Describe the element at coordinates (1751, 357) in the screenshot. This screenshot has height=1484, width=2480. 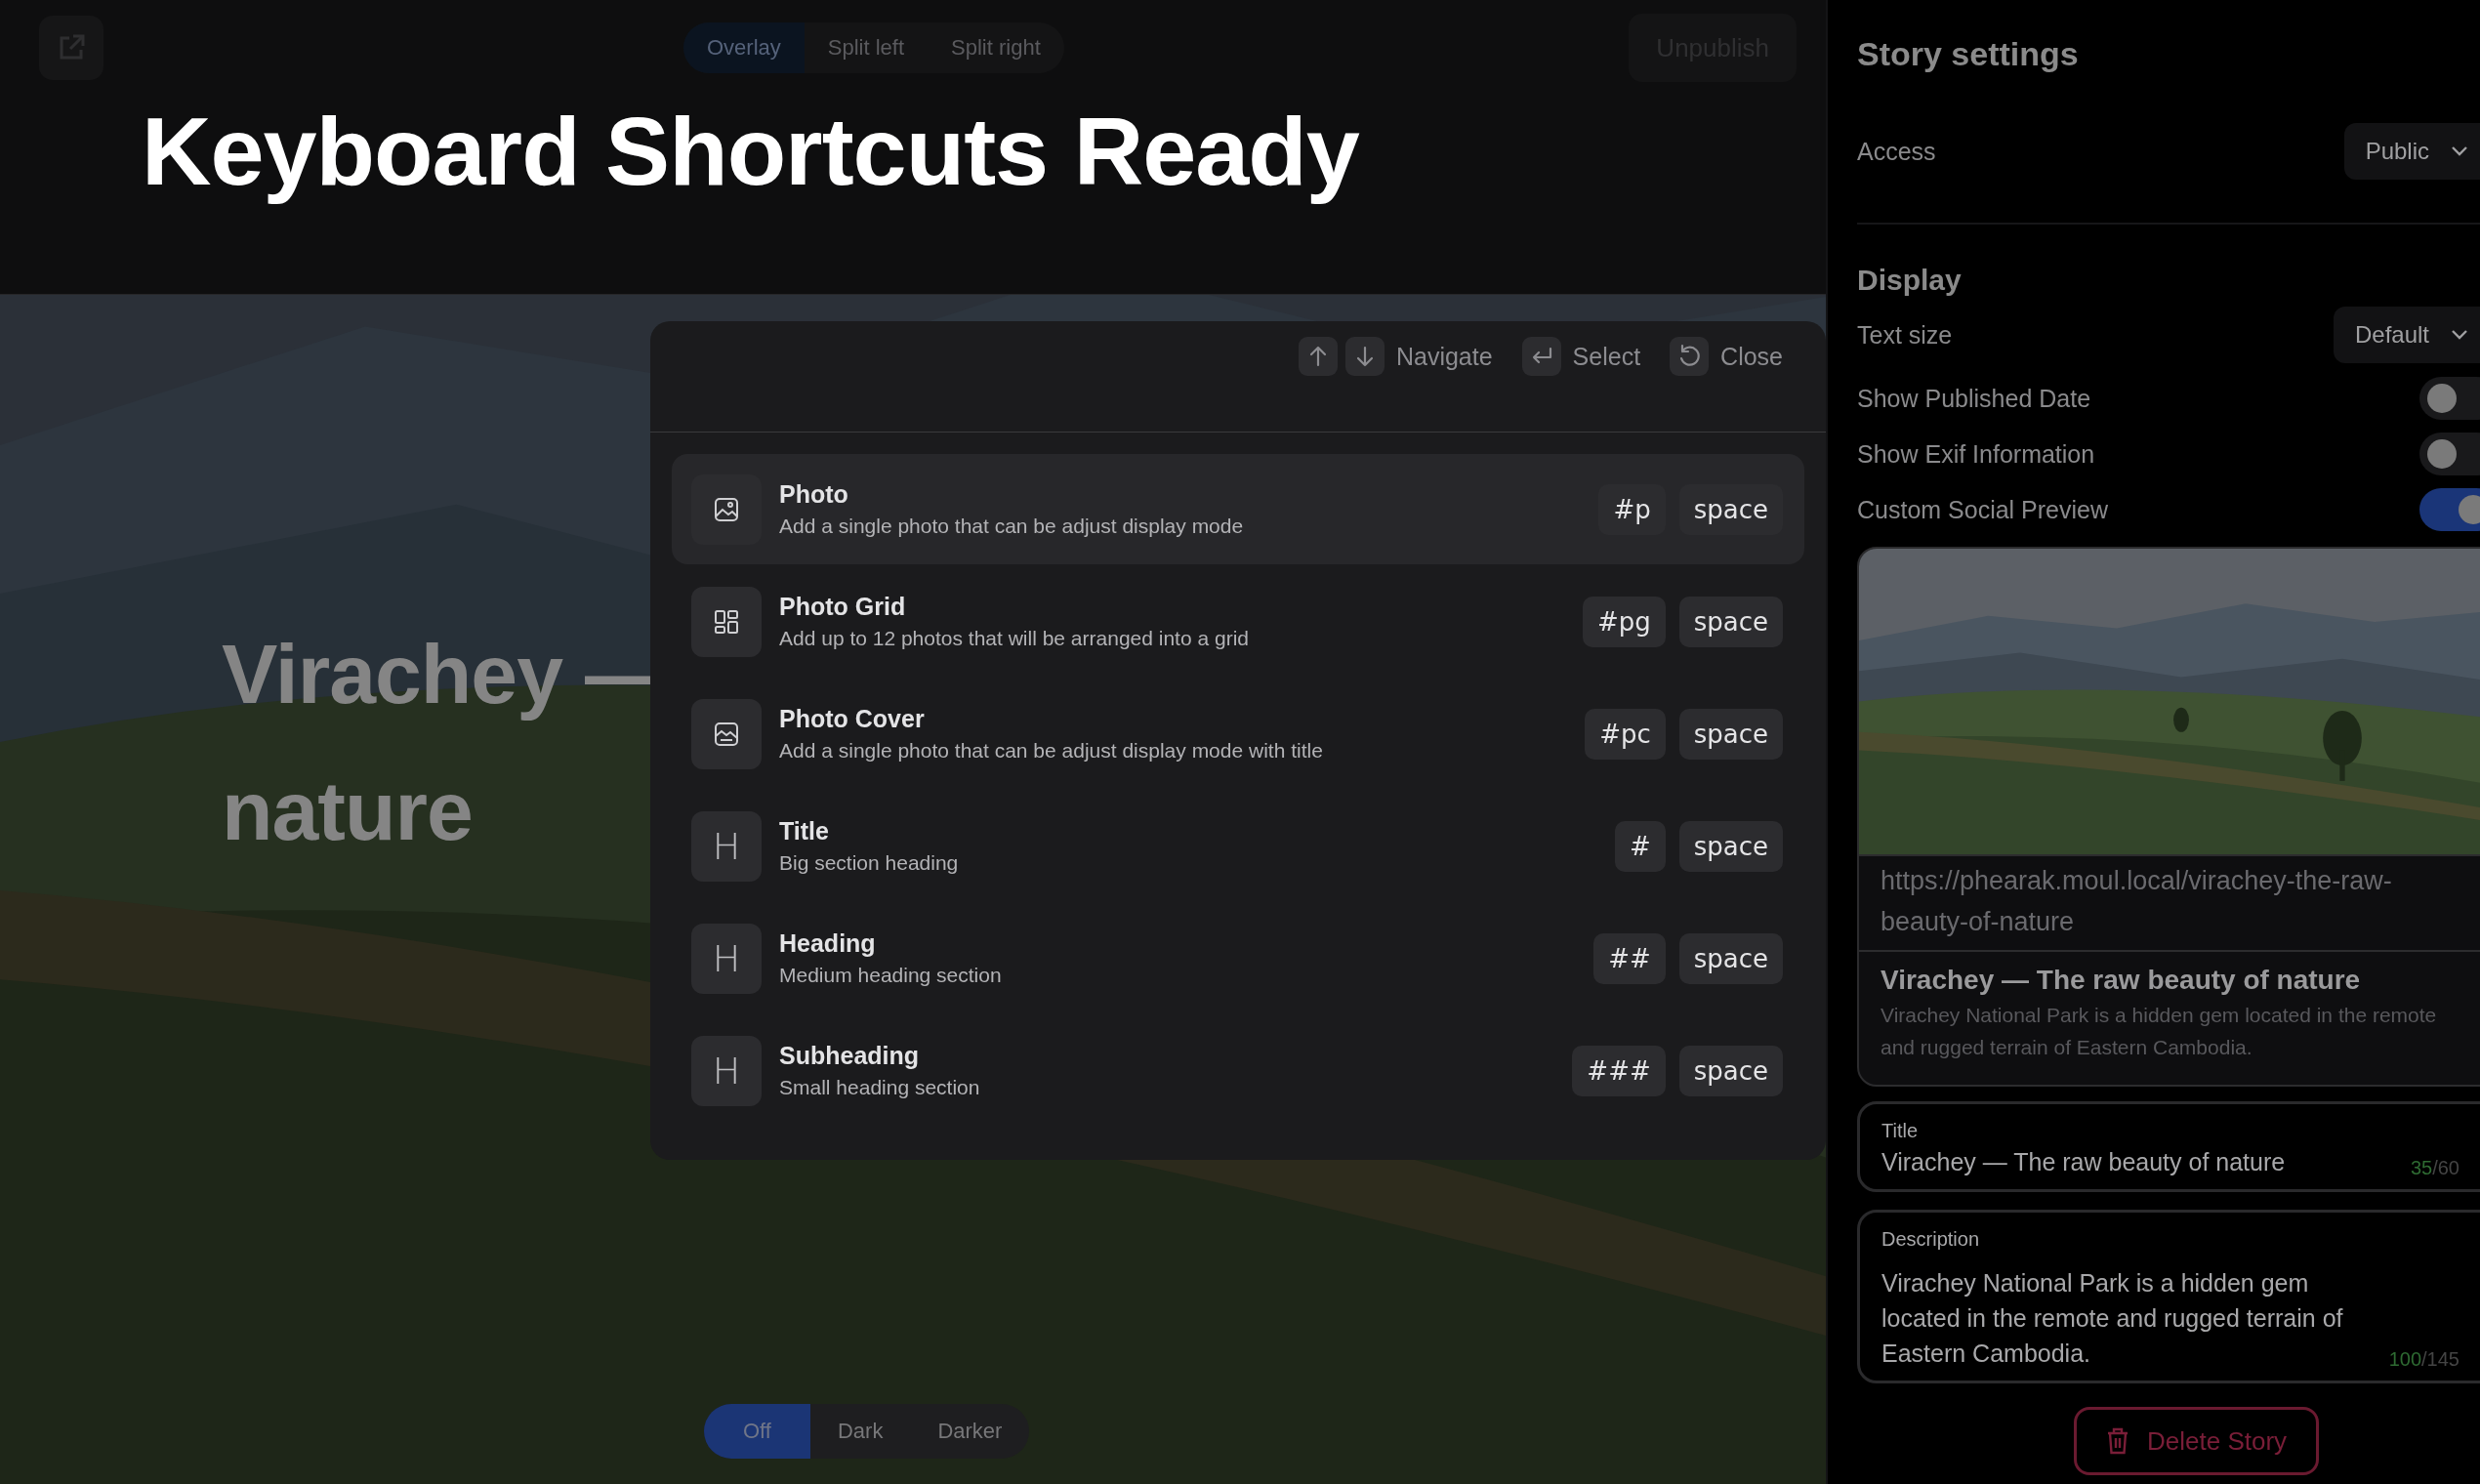
I see `shortcut-hint: Close` at that location.